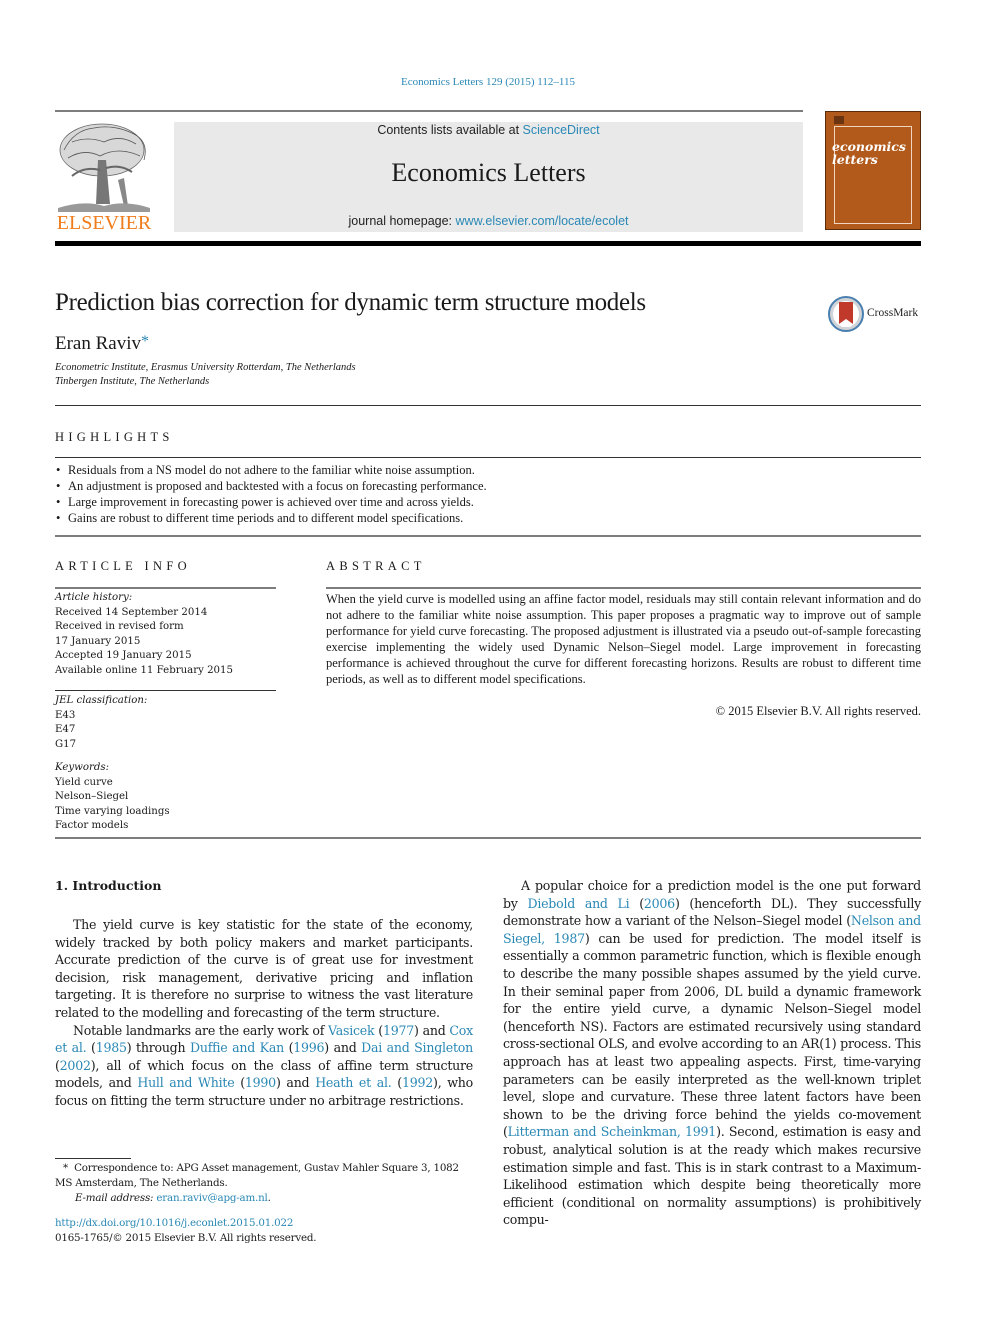 The width and height of the screenshot is (992, 1323). I want to click on journal-cover-thumbnail: economics letters, so click(873, 170).